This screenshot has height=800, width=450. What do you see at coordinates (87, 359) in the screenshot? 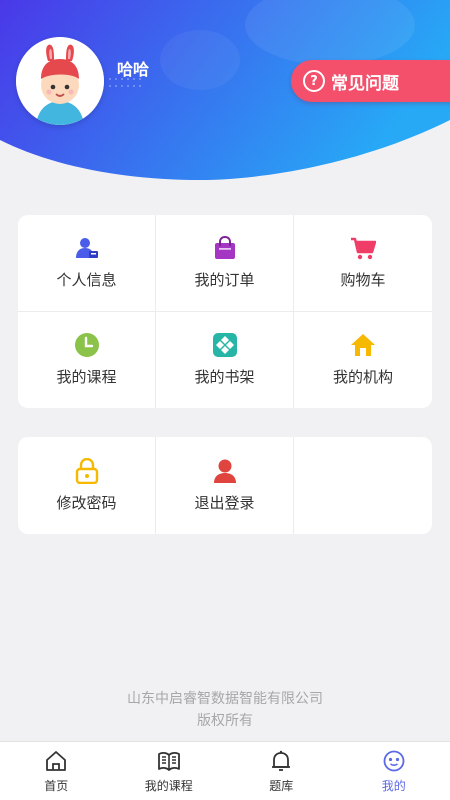
I see `menu-item-my-courses: 我的课程` at bounding box center [87, 359].